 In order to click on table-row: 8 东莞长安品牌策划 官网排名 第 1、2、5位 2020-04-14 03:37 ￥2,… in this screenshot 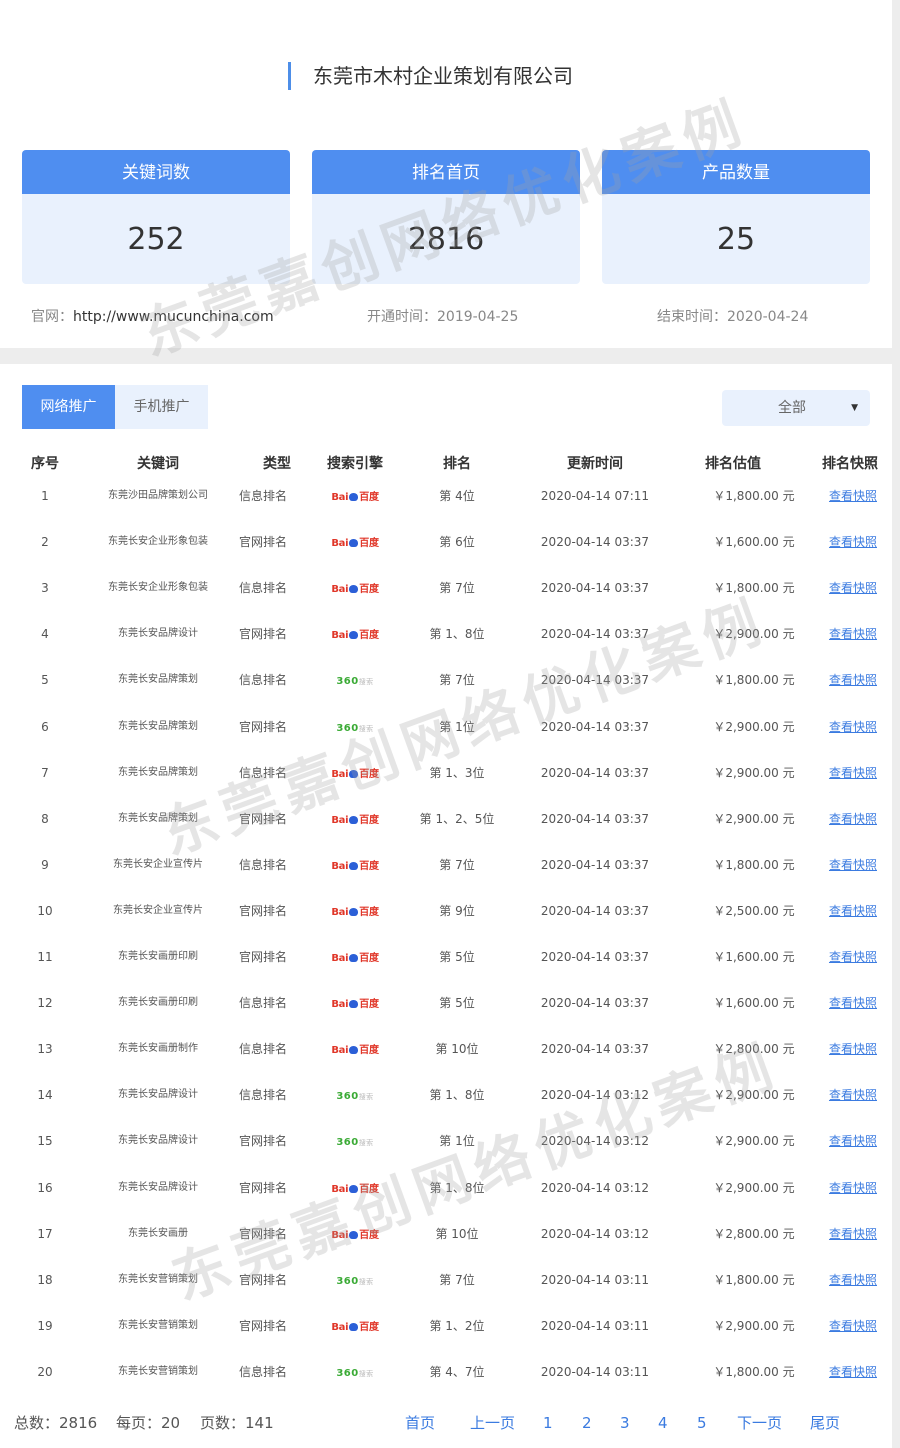, I will do `click(446, 832)`.